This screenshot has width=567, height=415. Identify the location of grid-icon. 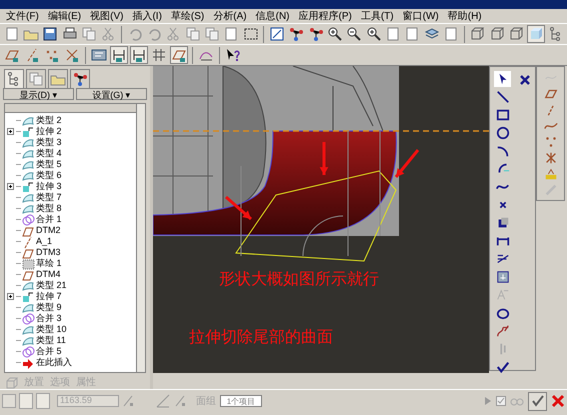
(159, 55).